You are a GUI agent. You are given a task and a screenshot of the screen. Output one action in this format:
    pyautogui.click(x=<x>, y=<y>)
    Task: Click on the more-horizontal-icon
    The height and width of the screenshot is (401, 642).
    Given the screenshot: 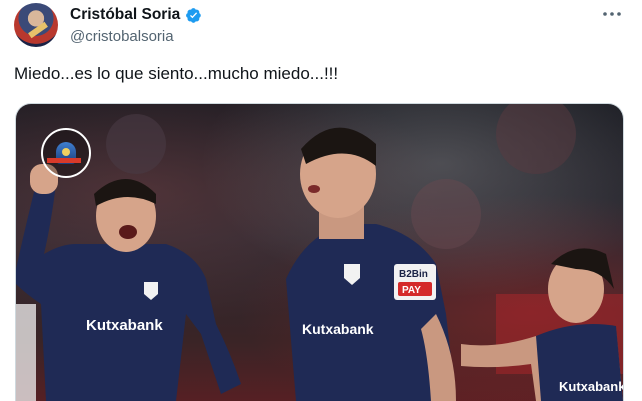 What is the action you would take?
    pyautogui.click(x=612, y=14)
    